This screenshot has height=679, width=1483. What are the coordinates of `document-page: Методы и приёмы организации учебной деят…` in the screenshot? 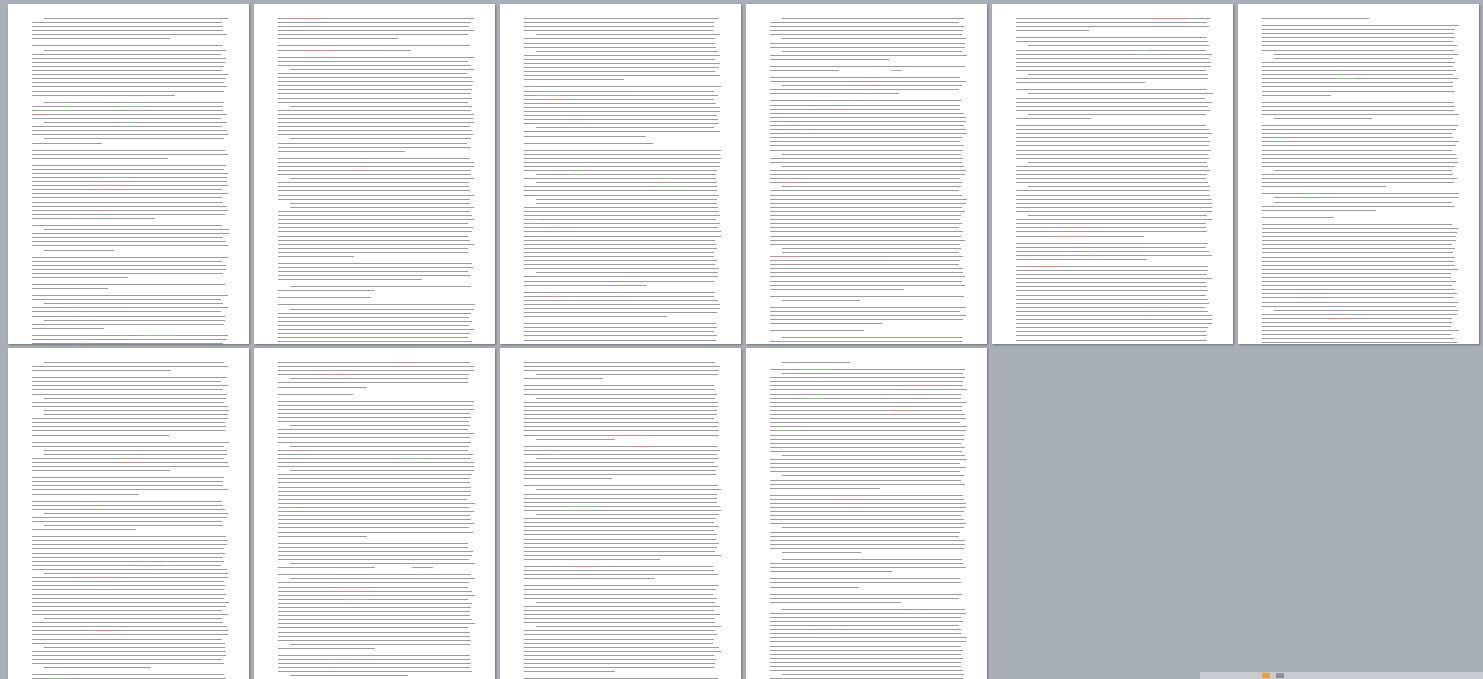 It's located at (128, 513).